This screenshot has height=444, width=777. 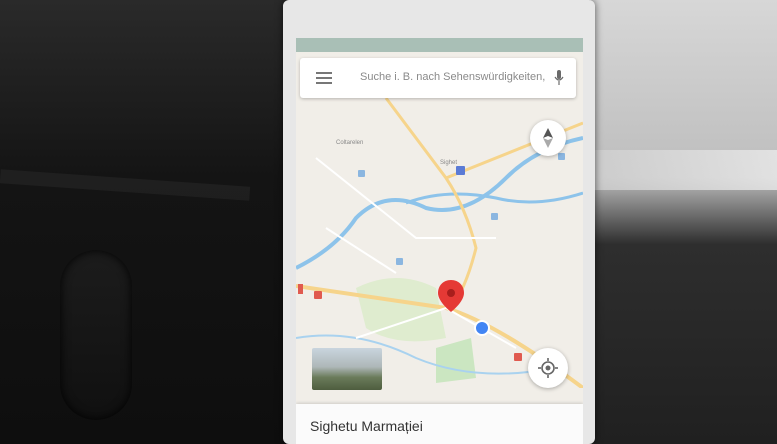 I want to click on crosshair-icon, so click(x=548, y=368).